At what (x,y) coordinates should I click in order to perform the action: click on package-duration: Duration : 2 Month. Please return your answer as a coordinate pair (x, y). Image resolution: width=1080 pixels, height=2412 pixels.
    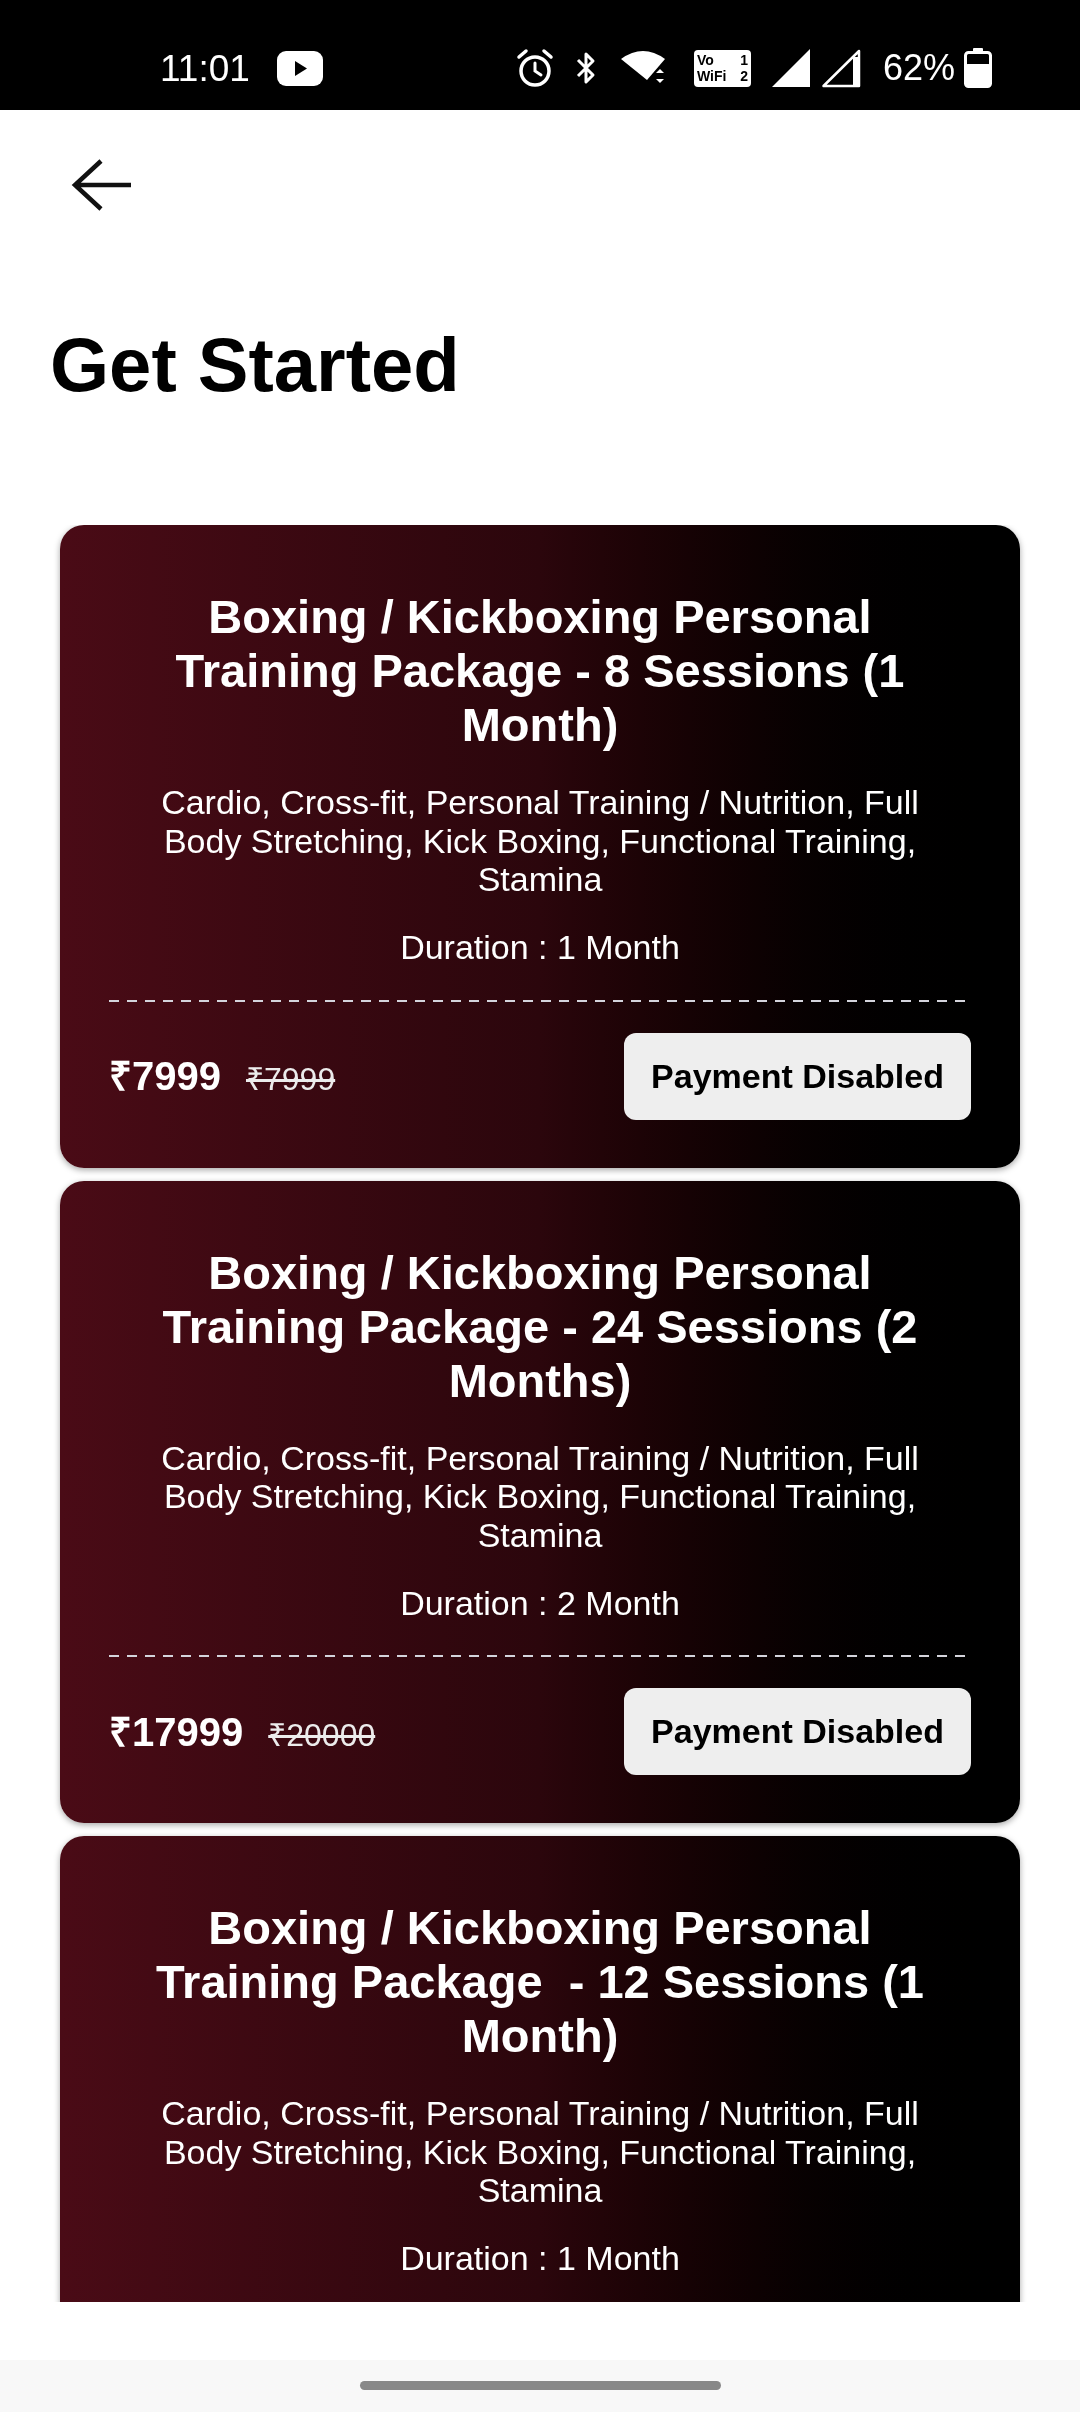
    Looking at the image, I should click on (540, 1602).